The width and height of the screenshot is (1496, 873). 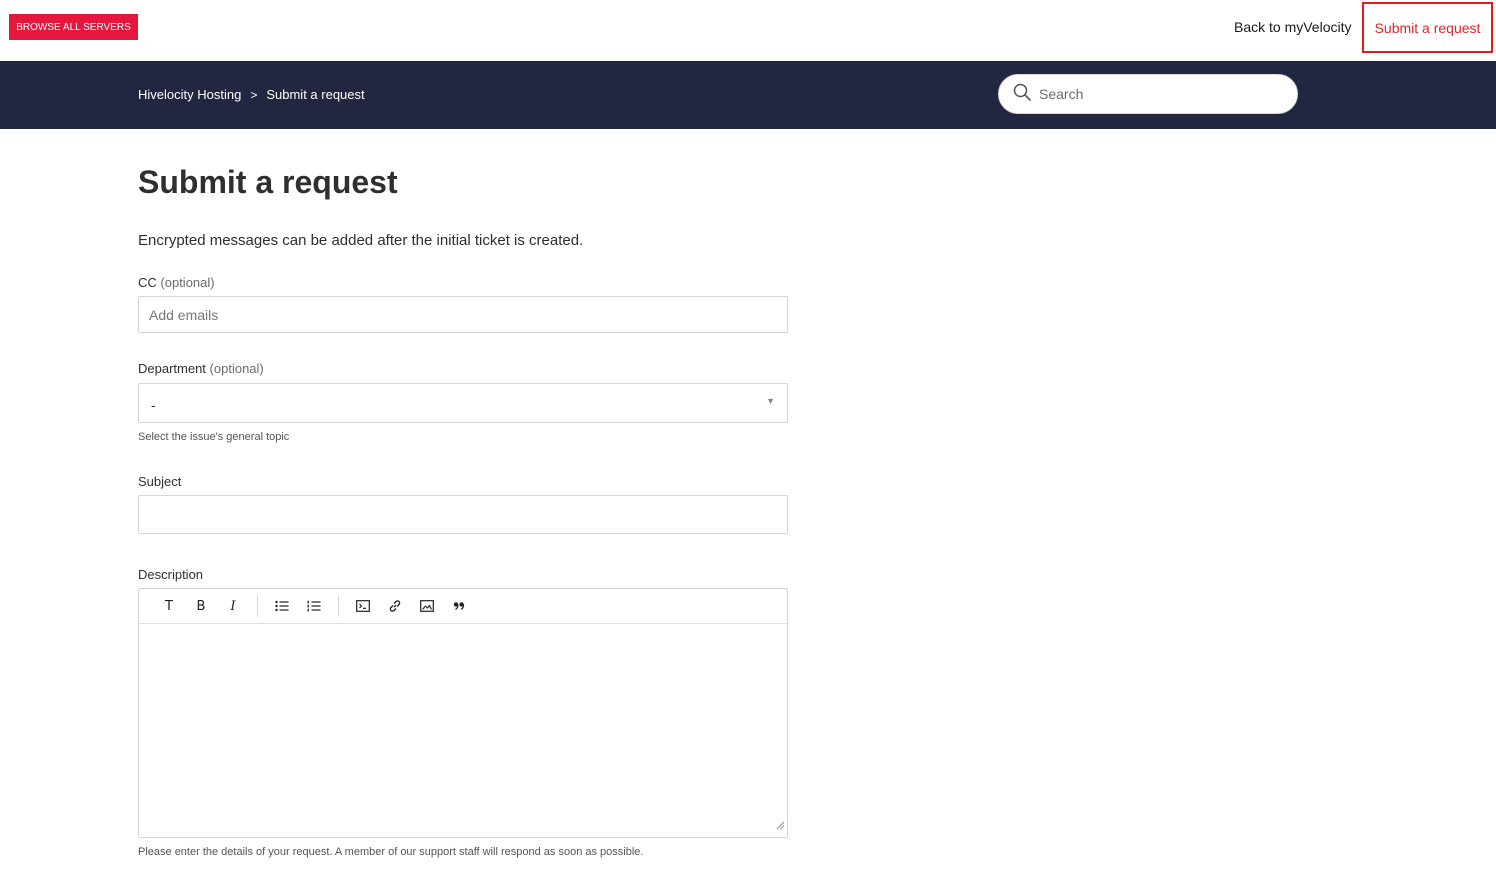 I want to click on dropdown-caret-icon: ▼, so click(x=770, y=401).